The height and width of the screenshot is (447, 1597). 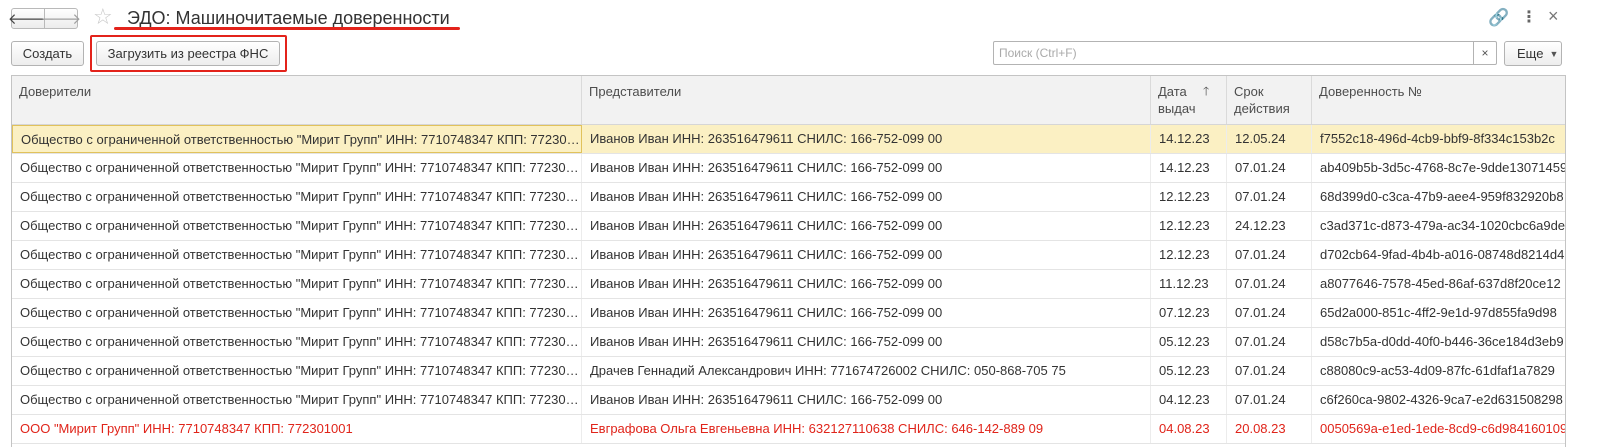 I want to click on search-input, so click(x=1233, y=53).